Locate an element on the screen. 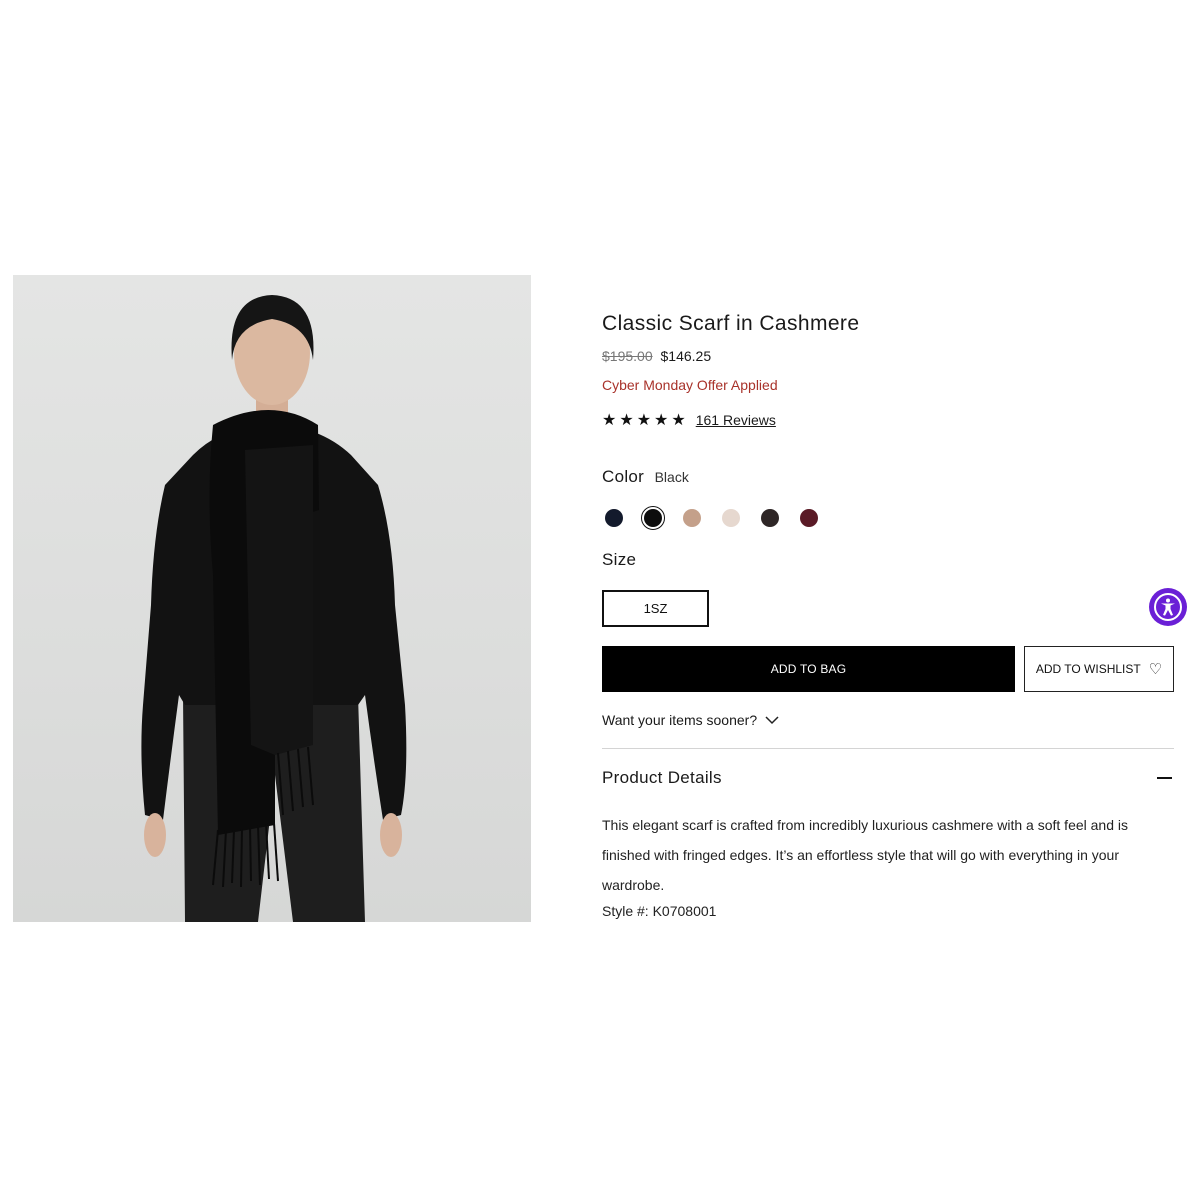  heart-icon: ♡ is located at coordinates (1155, 669).